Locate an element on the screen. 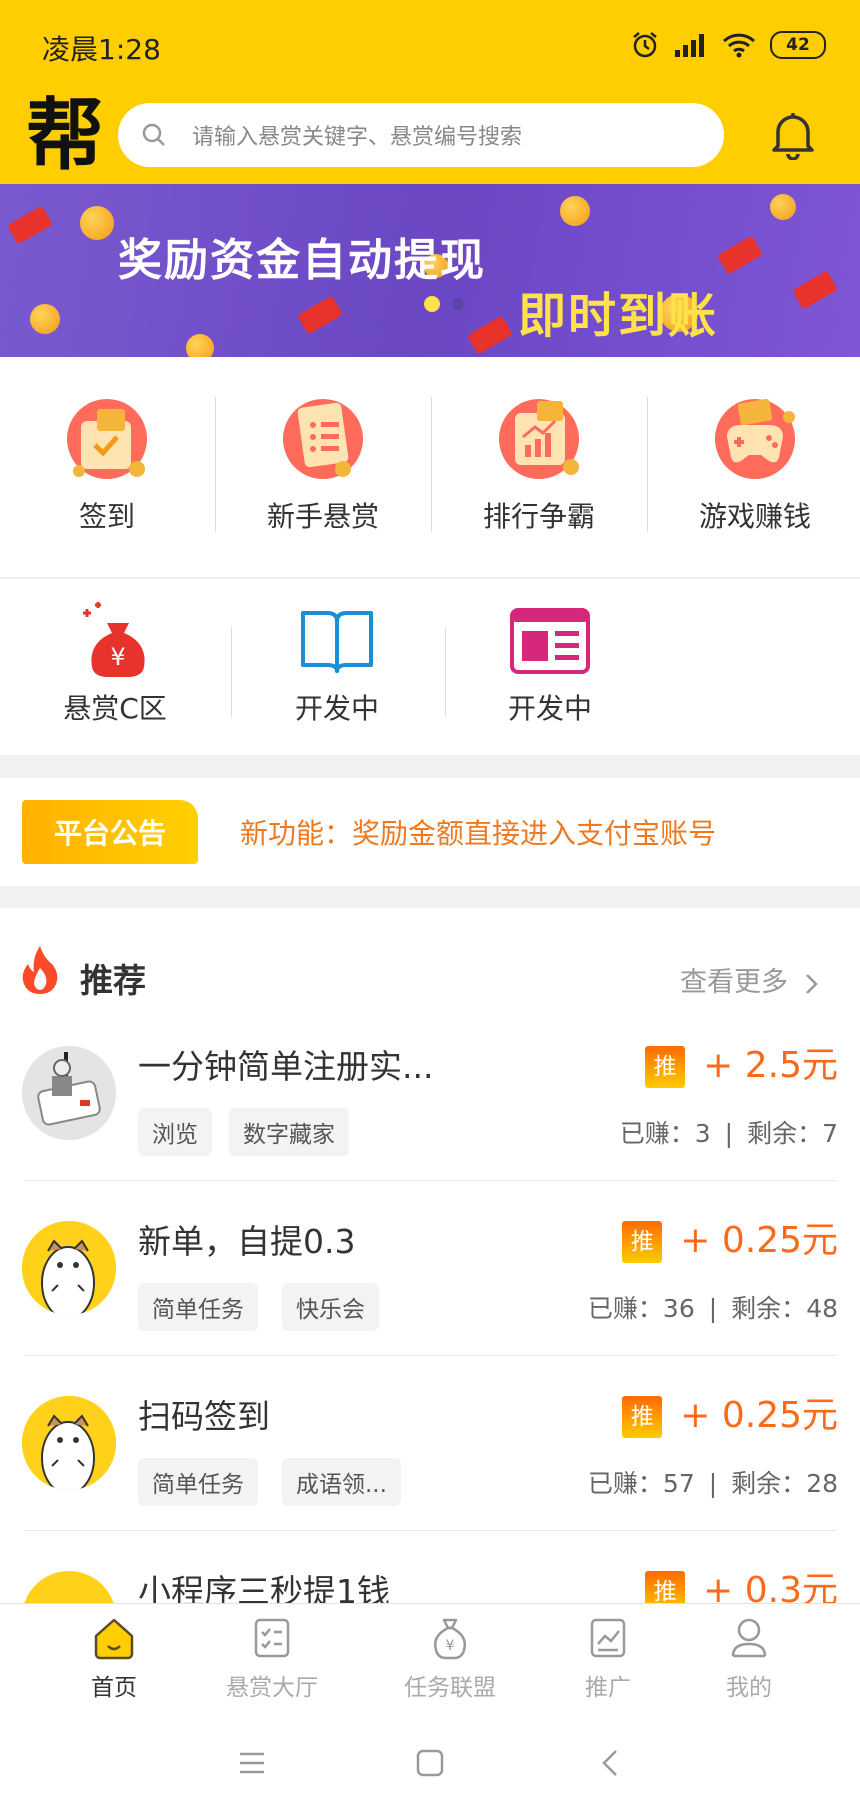  quick-dev-1: 开发中 is located at coordinates (337, 667).